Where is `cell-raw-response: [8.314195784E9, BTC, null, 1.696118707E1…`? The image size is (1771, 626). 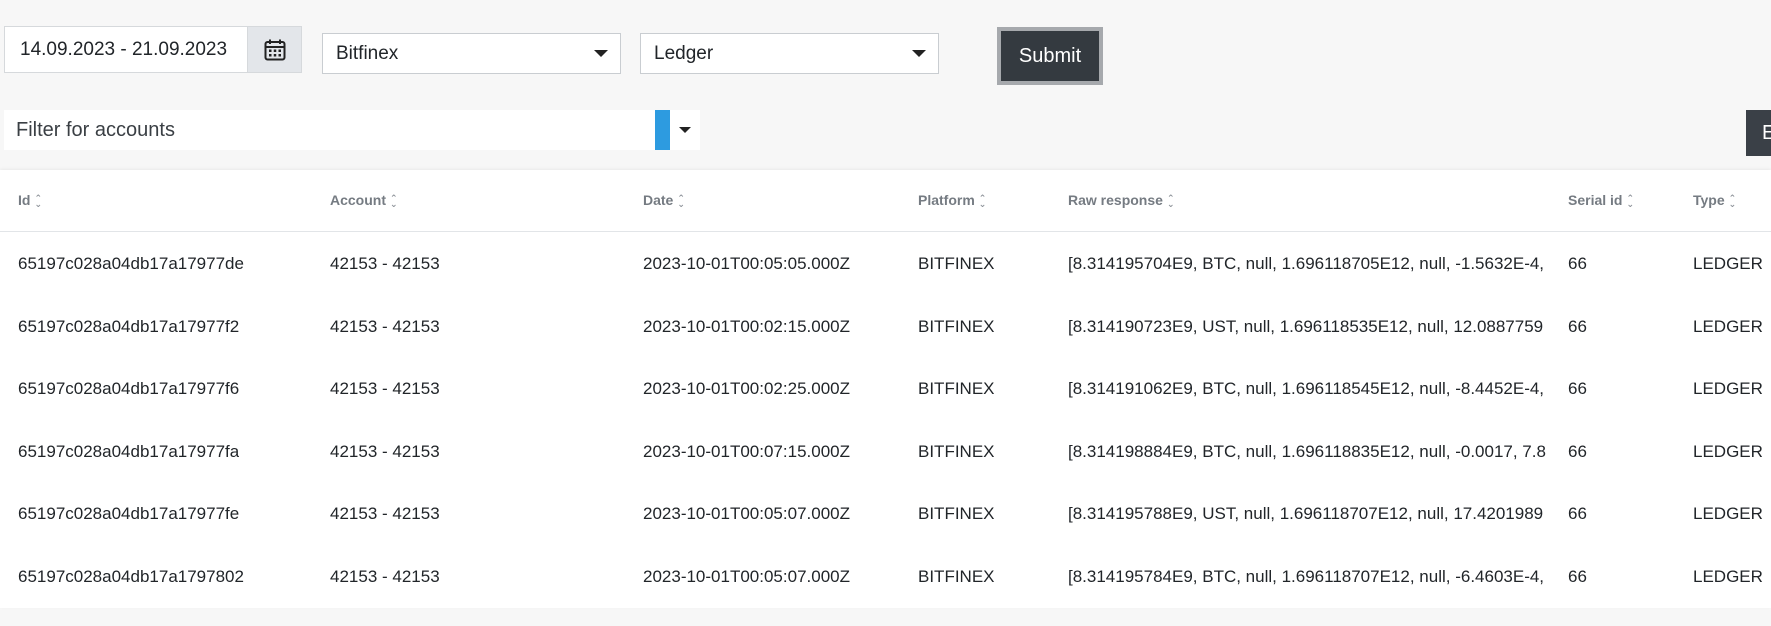
cell-raw-response: [8.314195784E9, BTC, null, 1.696118707E1… is located at coordinates (1306, 576).